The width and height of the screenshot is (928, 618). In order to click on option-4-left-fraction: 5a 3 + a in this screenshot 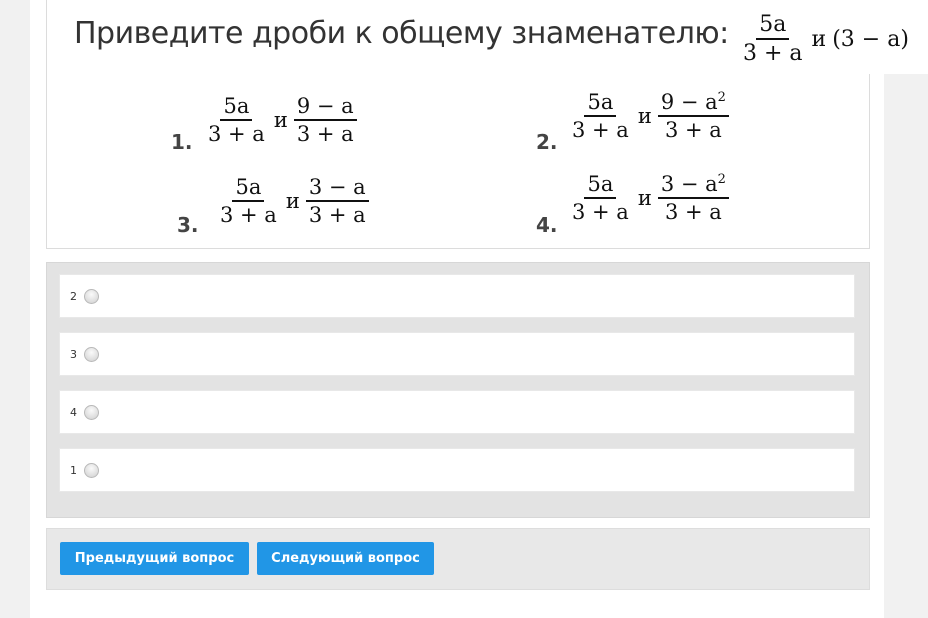, I will do `click(600, 198)`.